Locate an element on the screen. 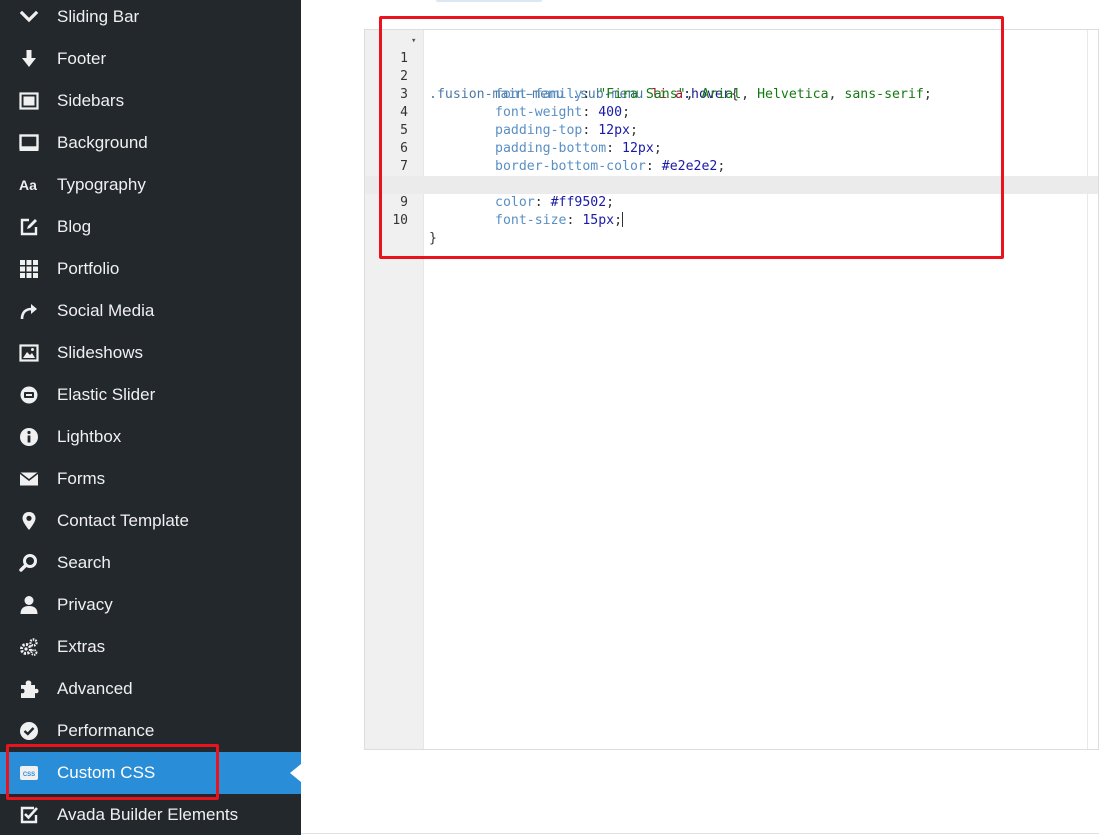 This screenshot has height=835, width=1099. image-icon is located at coordinates (29, 353).